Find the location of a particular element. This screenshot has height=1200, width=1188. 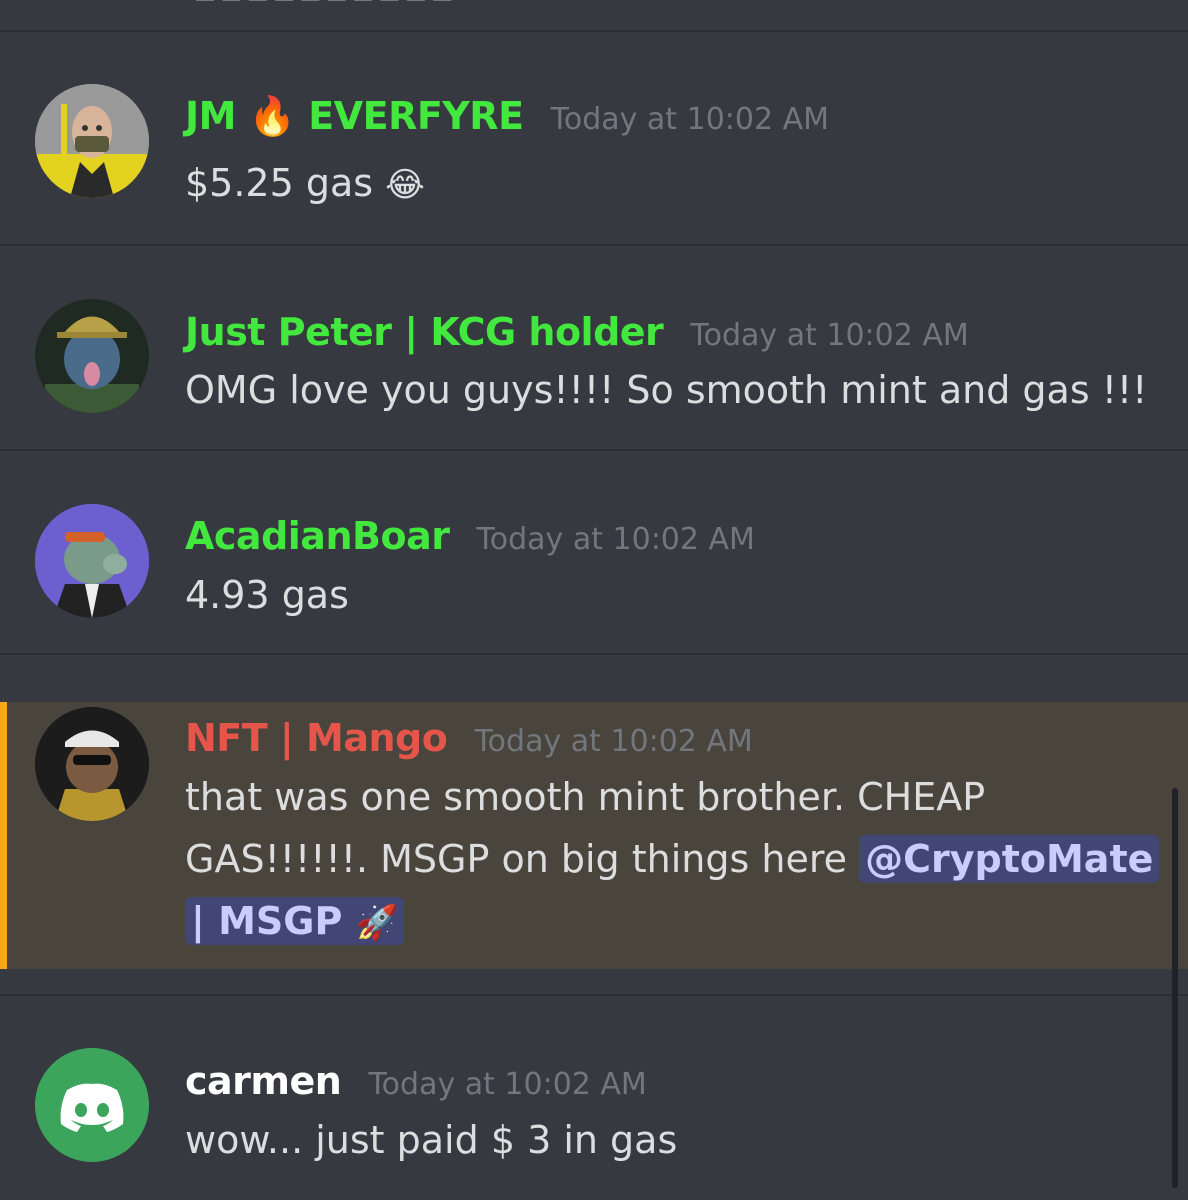

user-mention-link: | MSGP 🚀 is located at coordinates (294, 921).